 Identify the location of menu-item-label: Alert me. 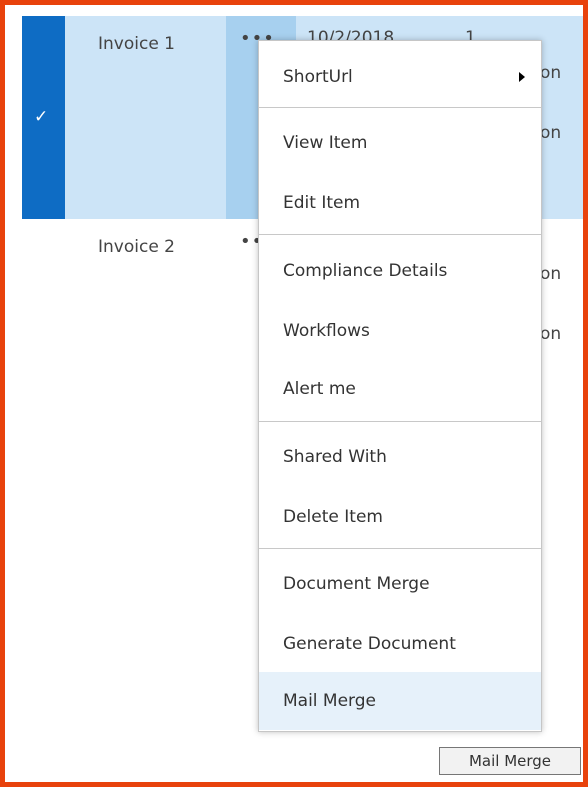
(319, 389).